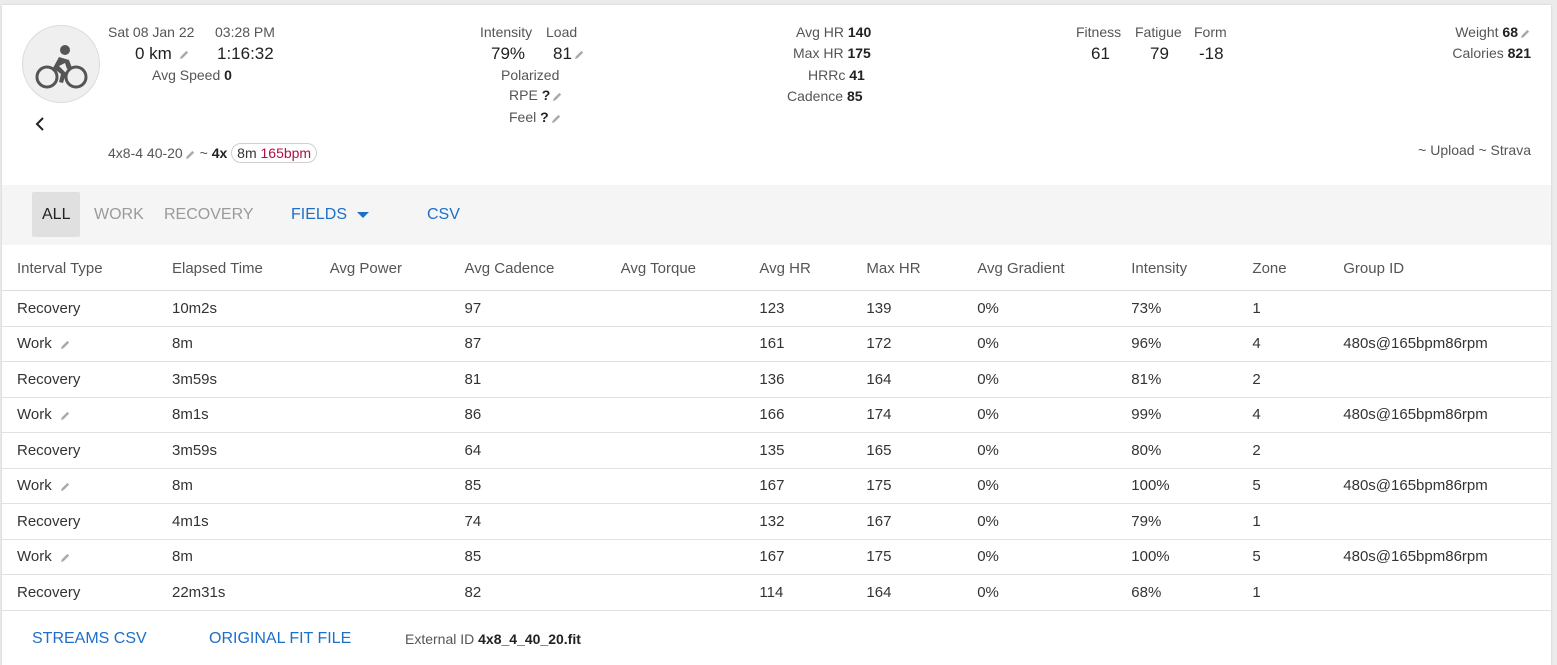 Image resolution: width=1557 pixels, height=665 pixels. Describe the element at coordinates (879, 308) in the screenshot. I see `cell-text: 139` at that location.